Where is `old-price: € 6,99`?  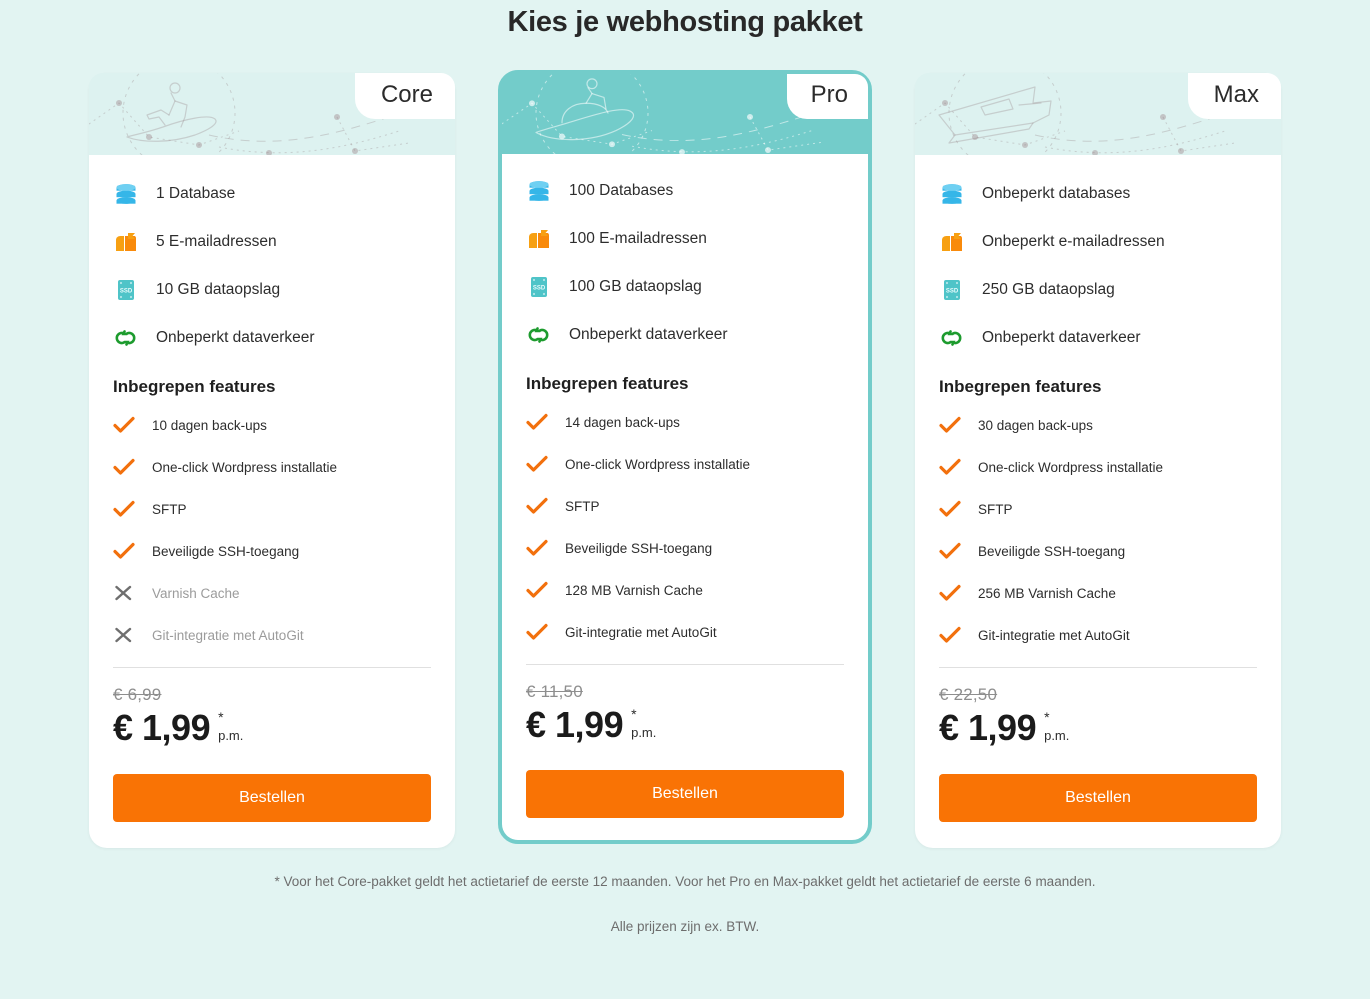
old-price: € 6,99 is located at coordinates (137, 694).